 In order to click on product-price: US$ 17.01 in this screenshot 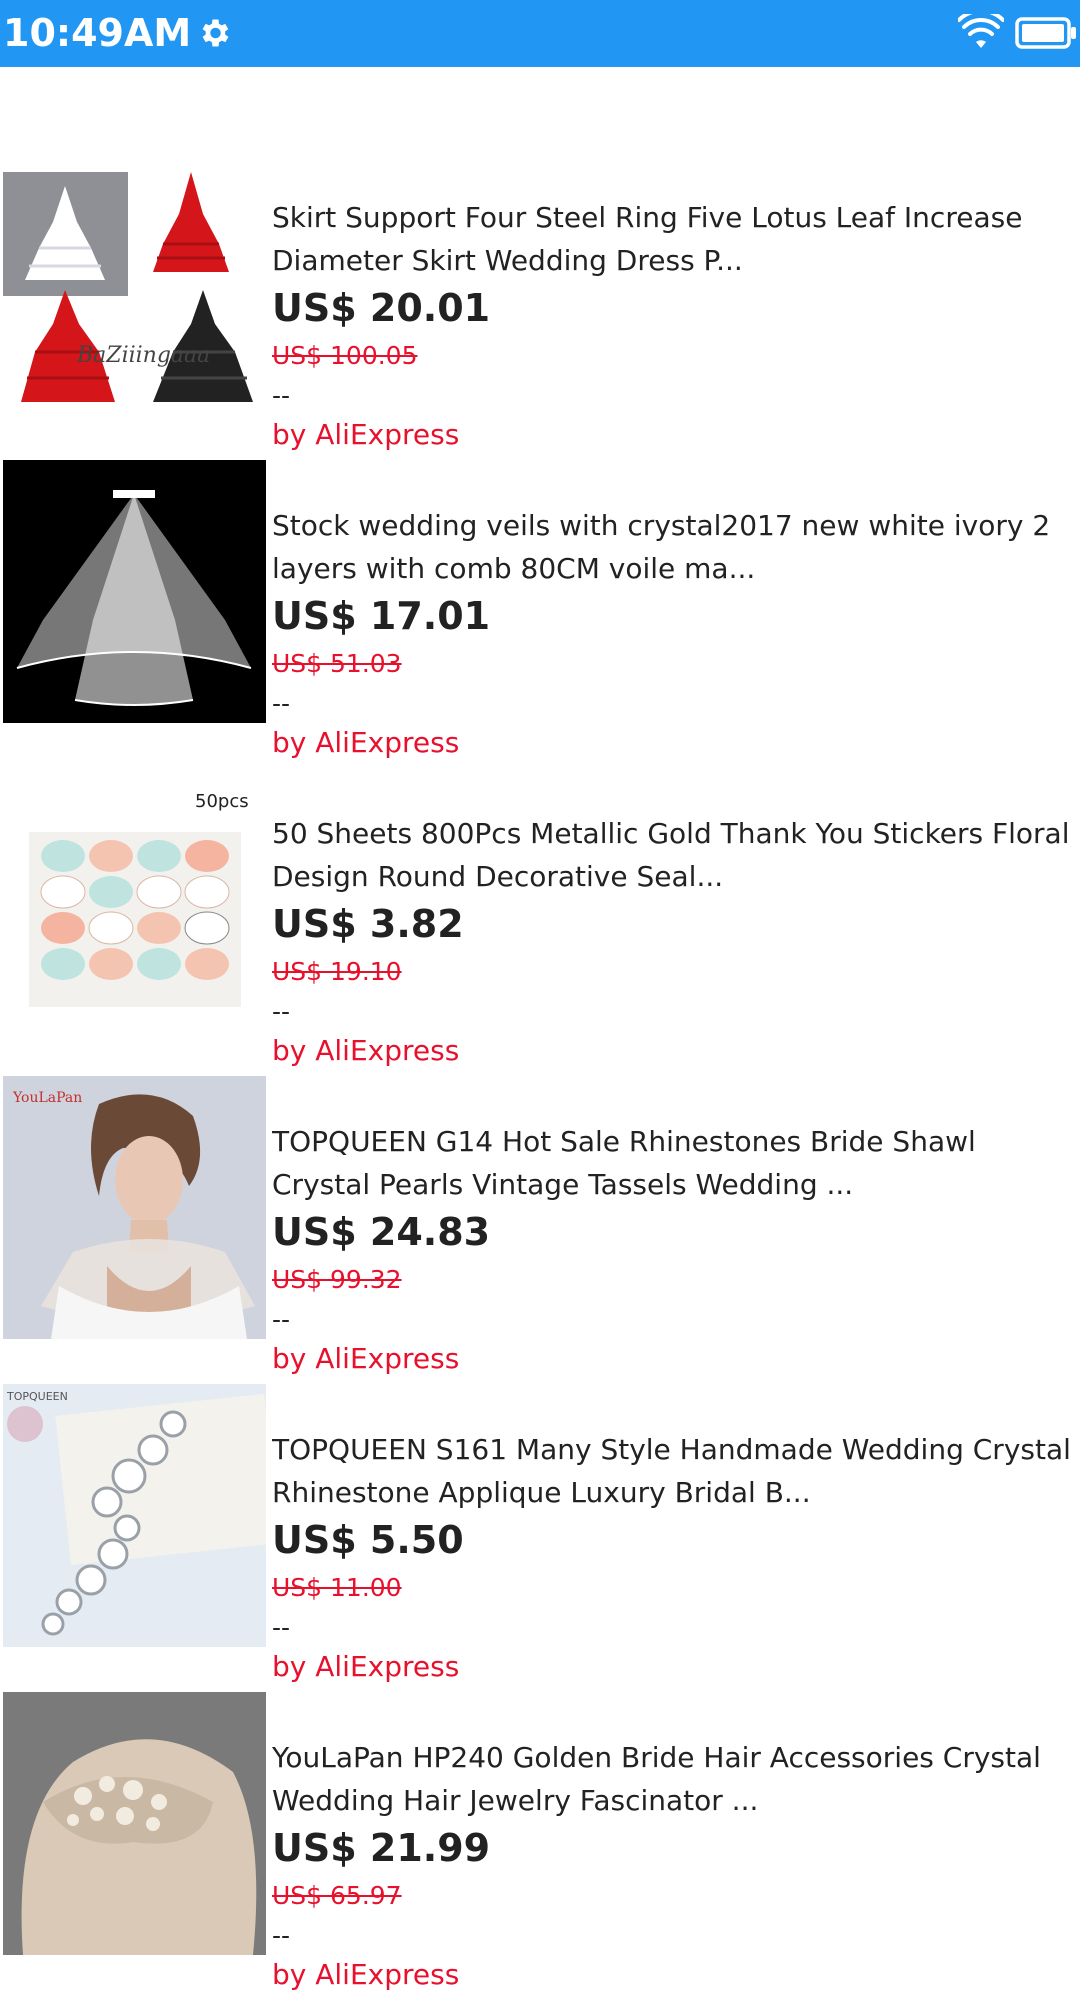, I will do `click(381, 616)`.